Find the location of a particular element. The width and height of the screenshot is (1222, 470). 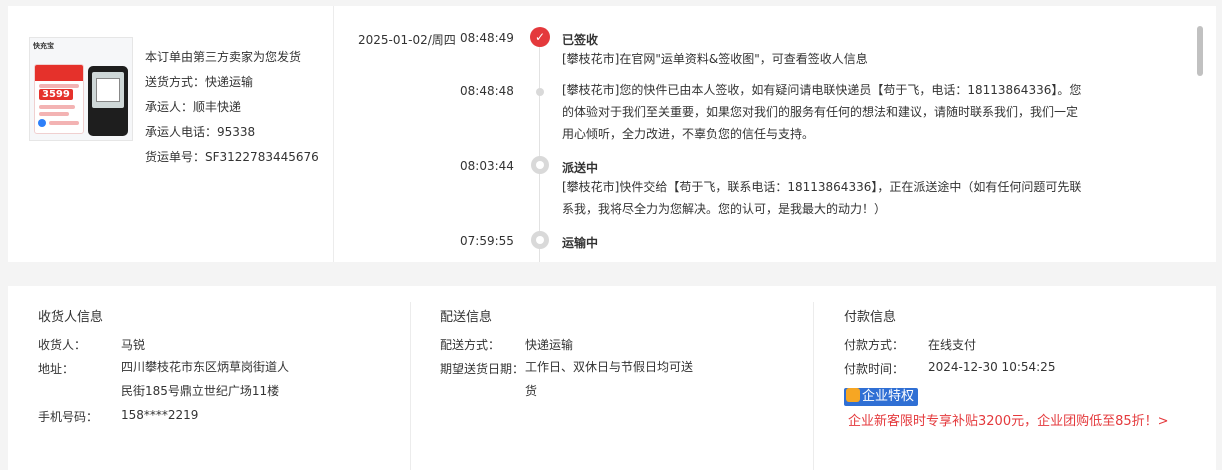

delivery-date: 工作日、双休日与节假日均可送货 is located at coordinates (609, 379).